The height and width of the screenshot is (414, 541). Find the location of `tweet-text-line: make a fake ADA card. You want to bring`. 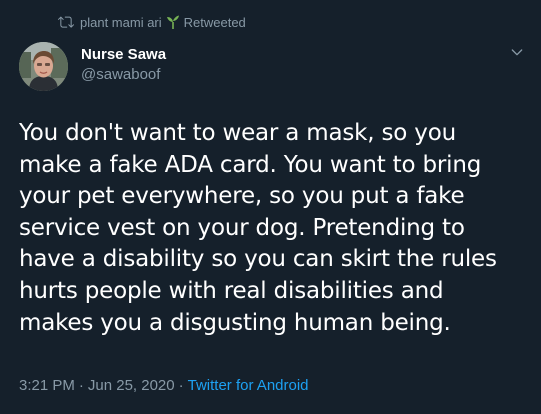

tweet-text-line: make a fake ADA card. You want to bring is located at coordinates (250, 164).